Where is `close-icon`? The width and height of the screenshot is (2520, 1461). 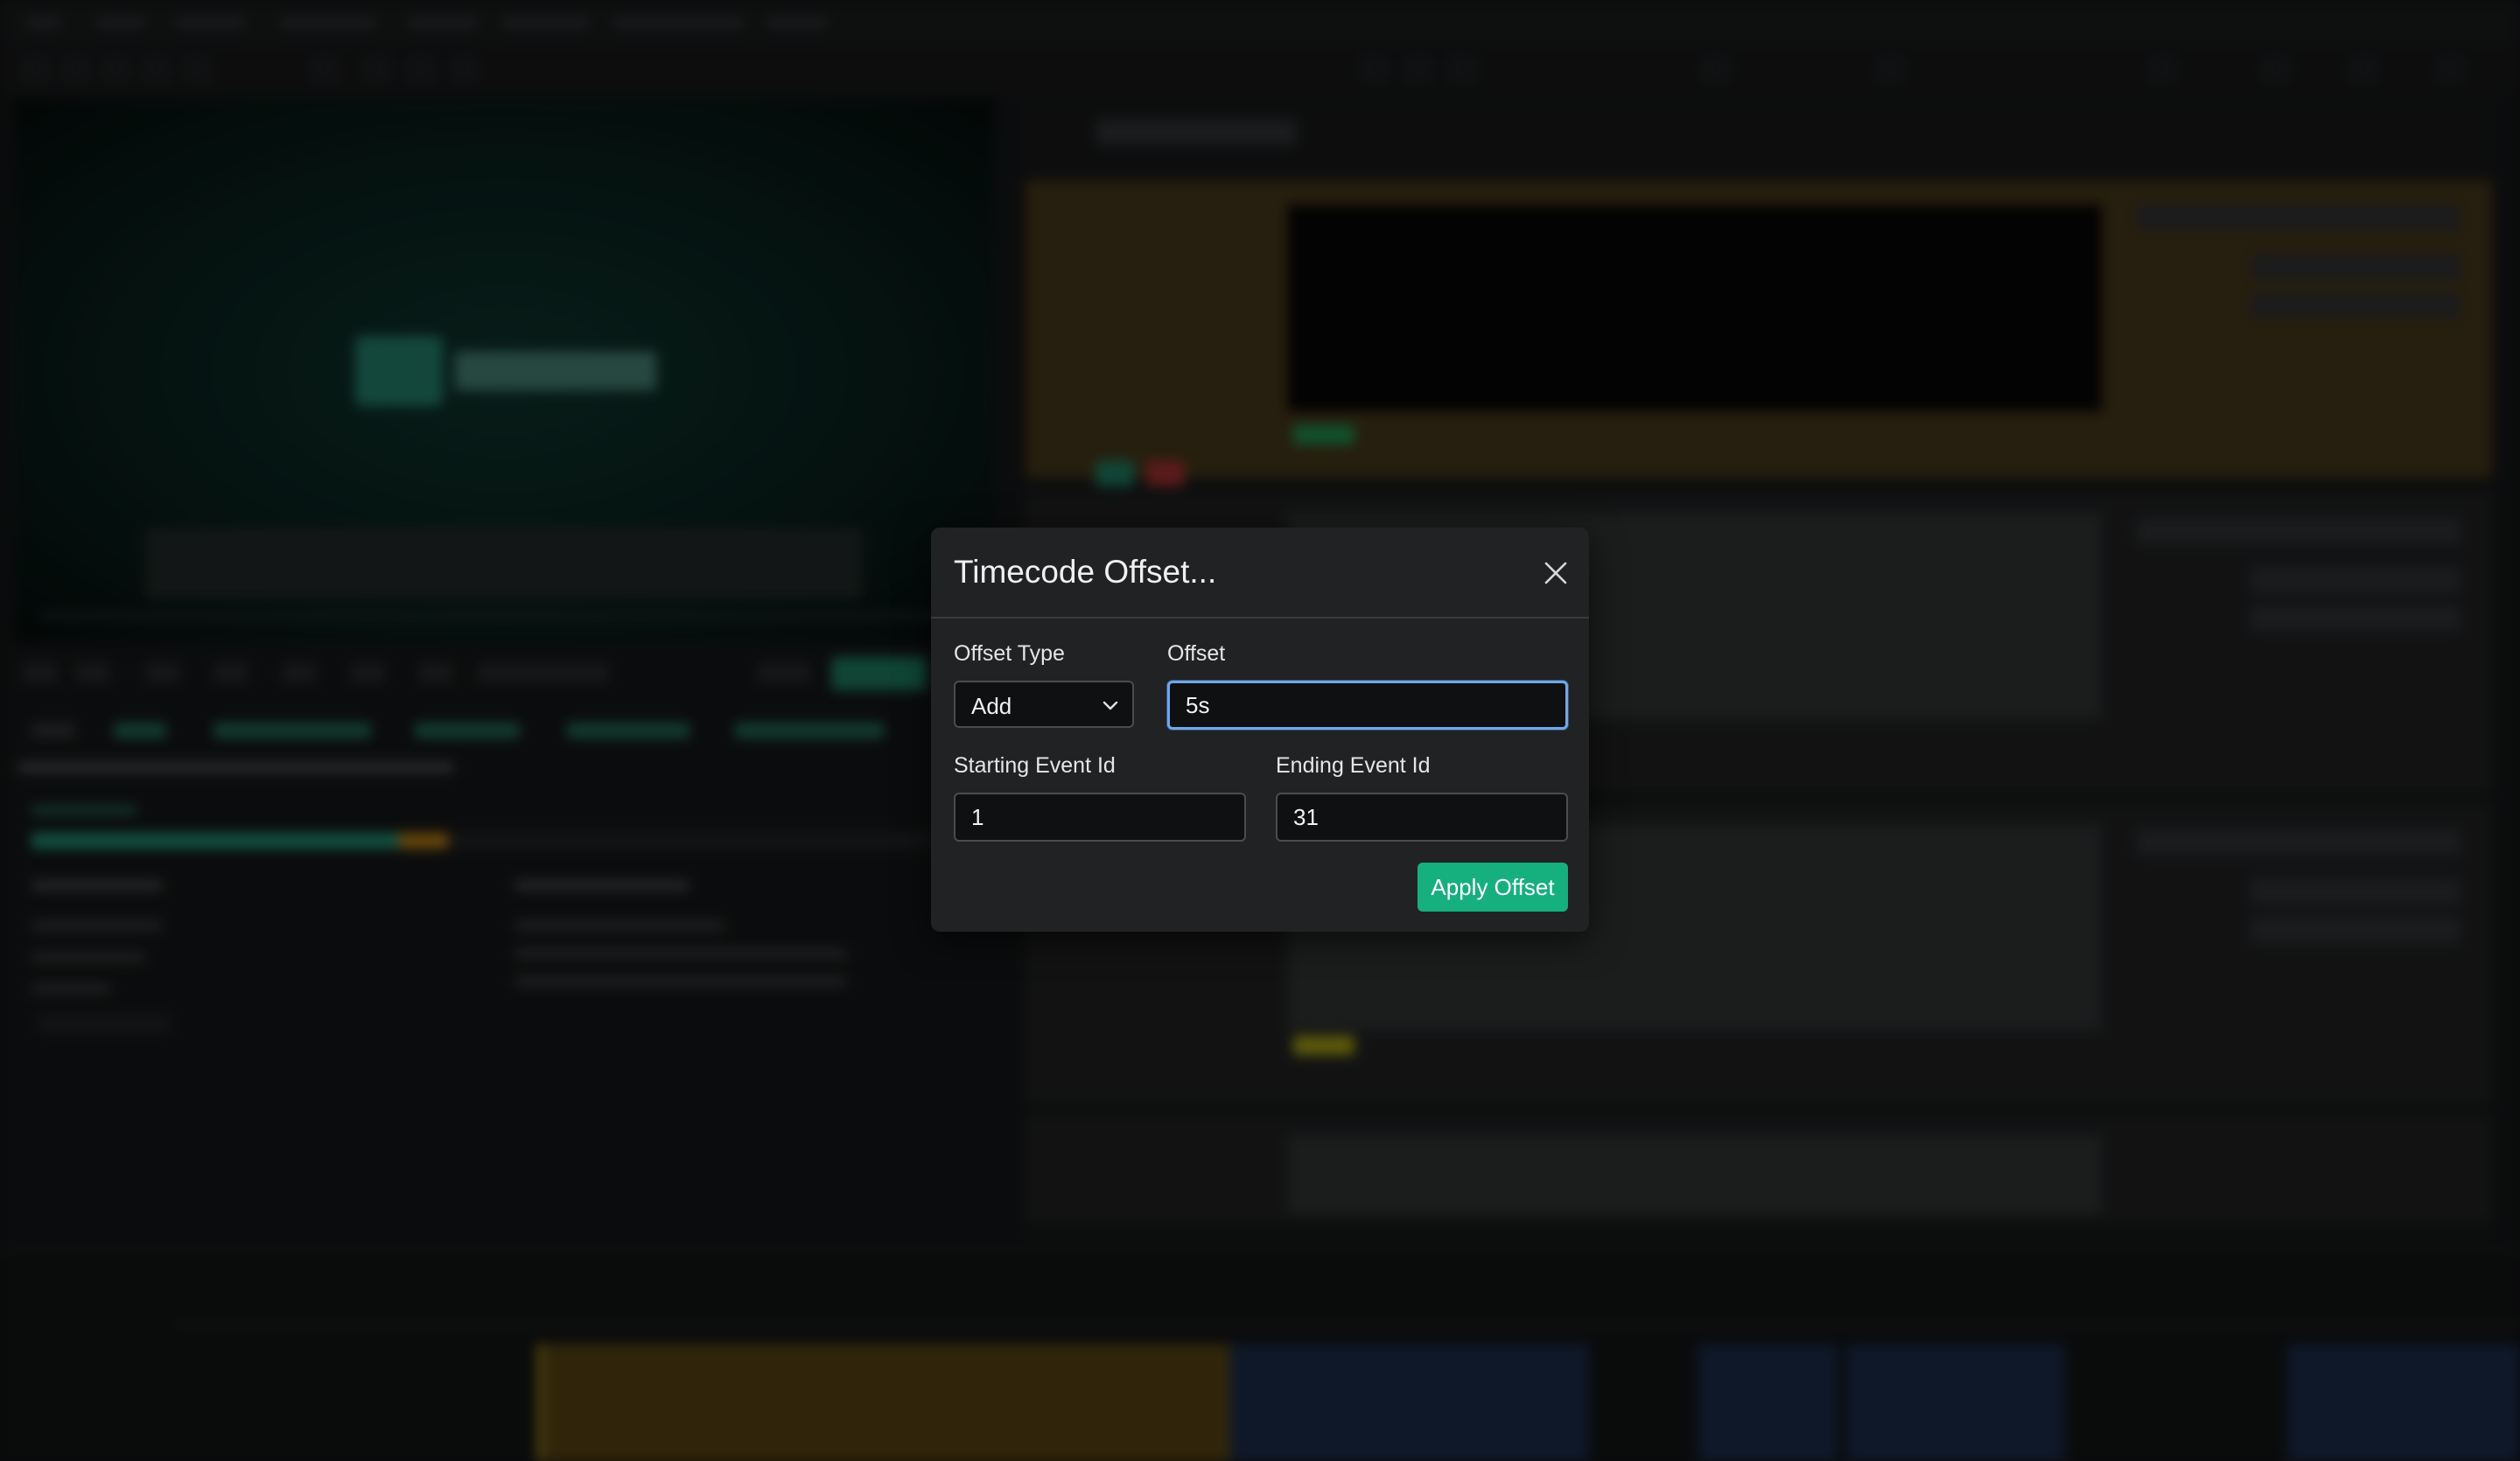 close-icon is located at coordinates (1555, 573).